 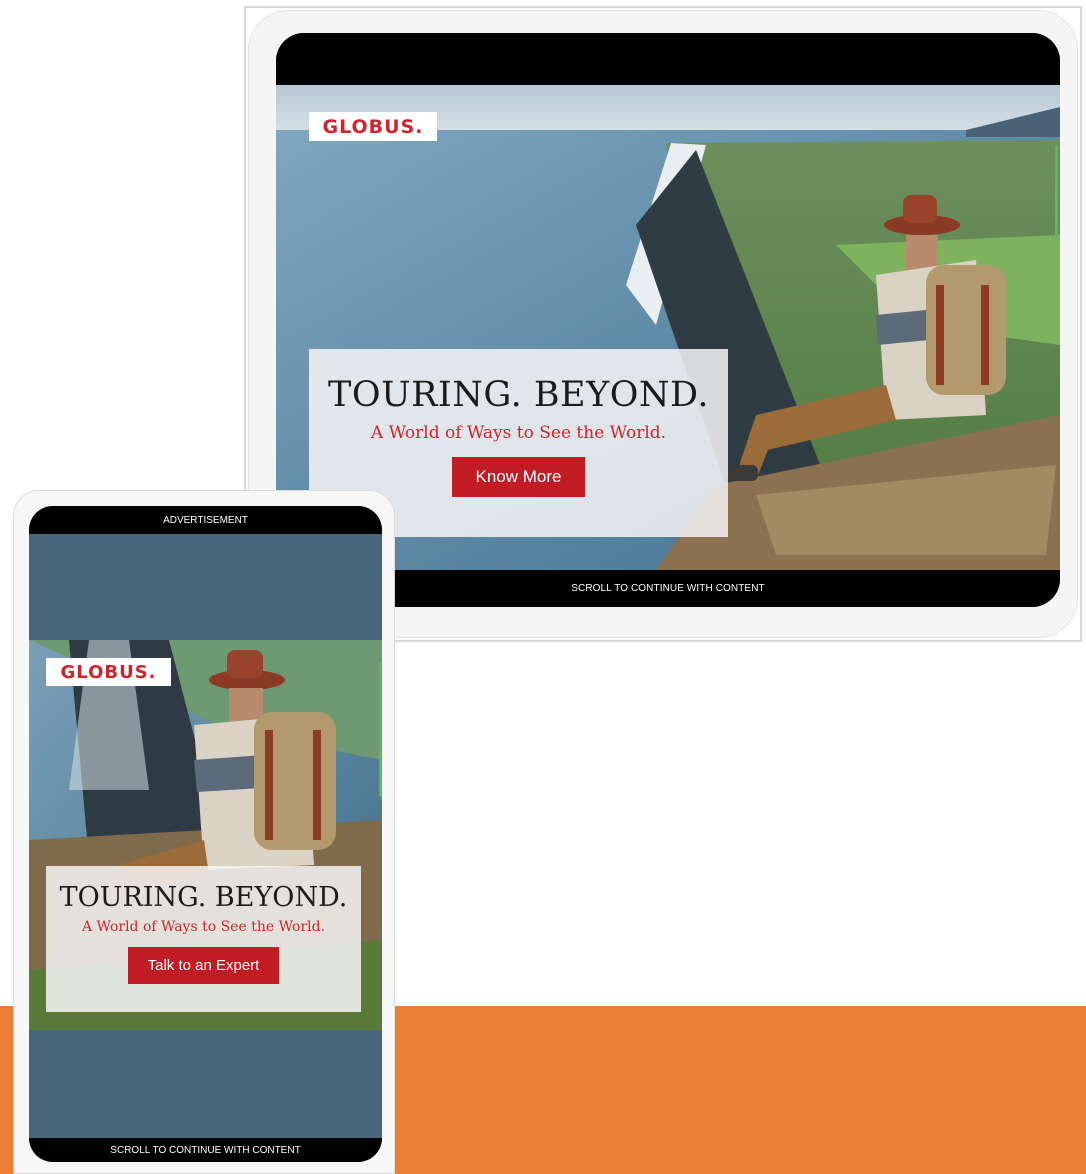 I want to click on advertisement-bar: ADVERTISEMENT, so click(x=205, y=520).